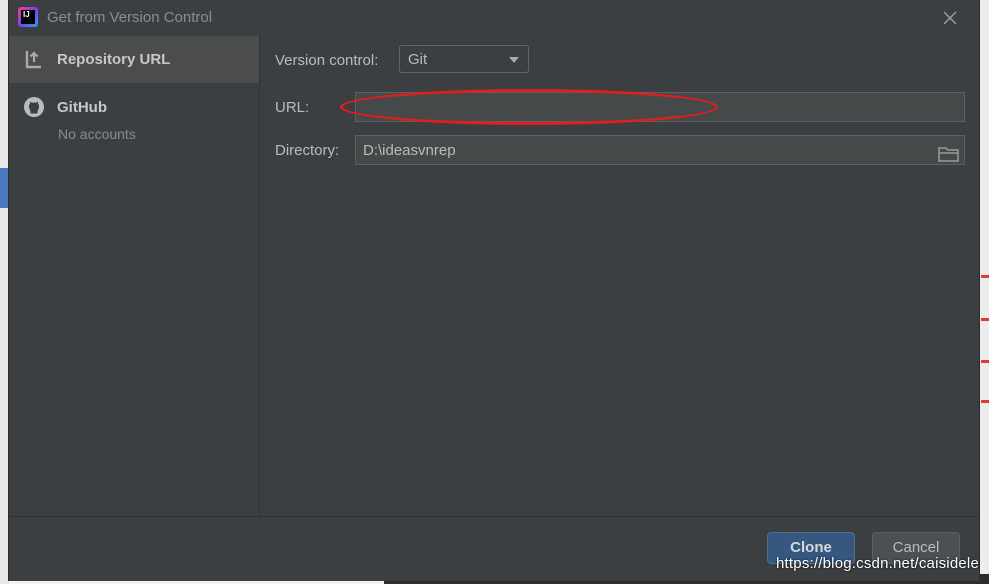 The height and width of the screenshot is (584, 989). Describe the element at coordinates (292, 107) in the screenshot. I see `url-label: URL:` at that location.